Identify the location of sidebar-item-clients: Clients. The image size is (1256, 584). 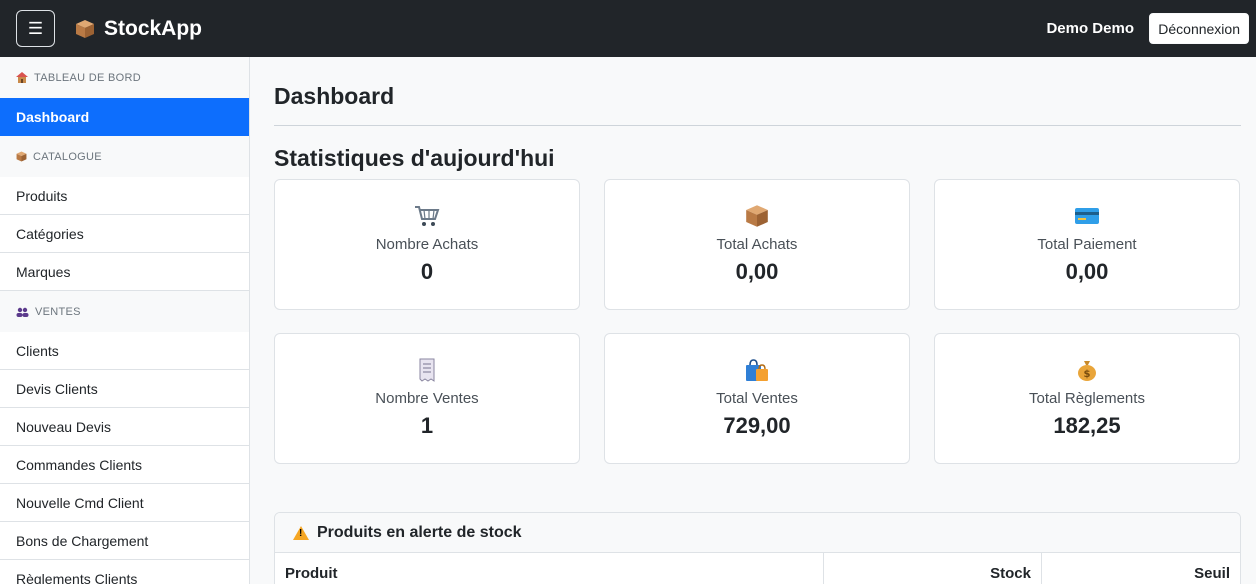
(124, 351).